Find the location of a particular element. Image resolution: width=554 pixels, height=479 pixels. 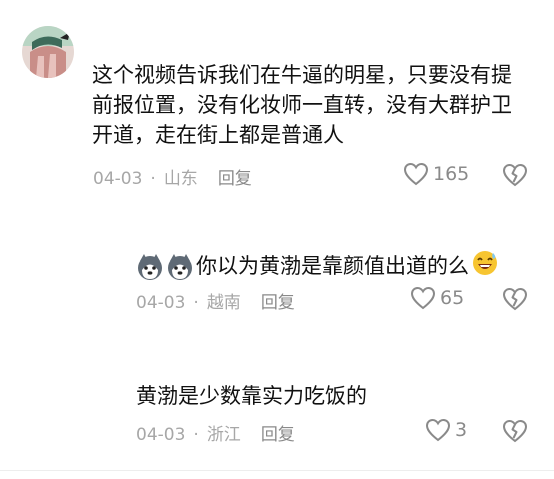

like-button: 165 is located at coordinates (436, 174).